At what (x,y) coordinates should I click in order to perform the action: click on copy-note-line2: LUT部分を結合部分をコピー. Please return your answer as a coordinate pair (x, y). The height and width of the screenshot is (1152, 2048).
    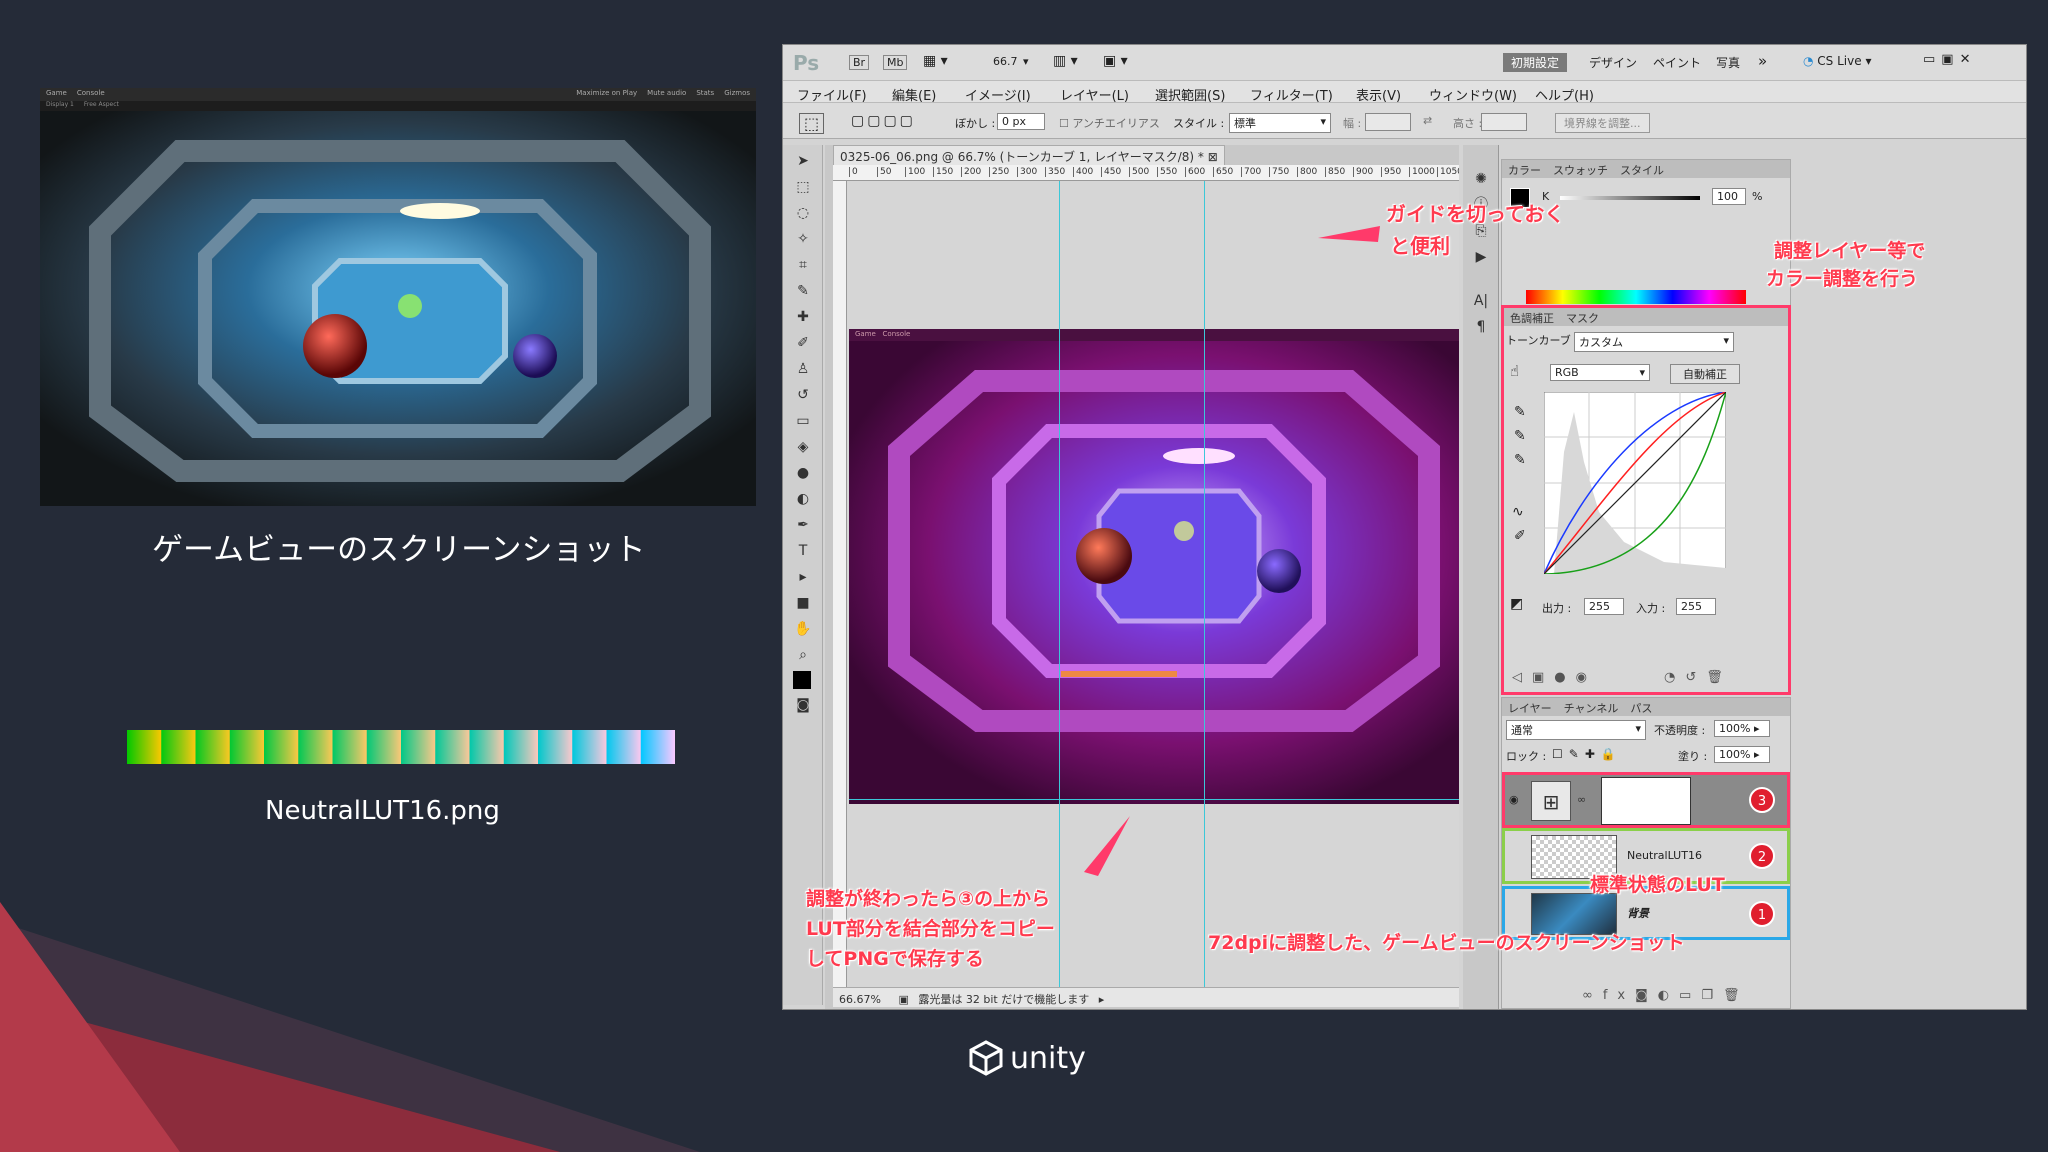
    Looking at the image, I should click on (930, 929).